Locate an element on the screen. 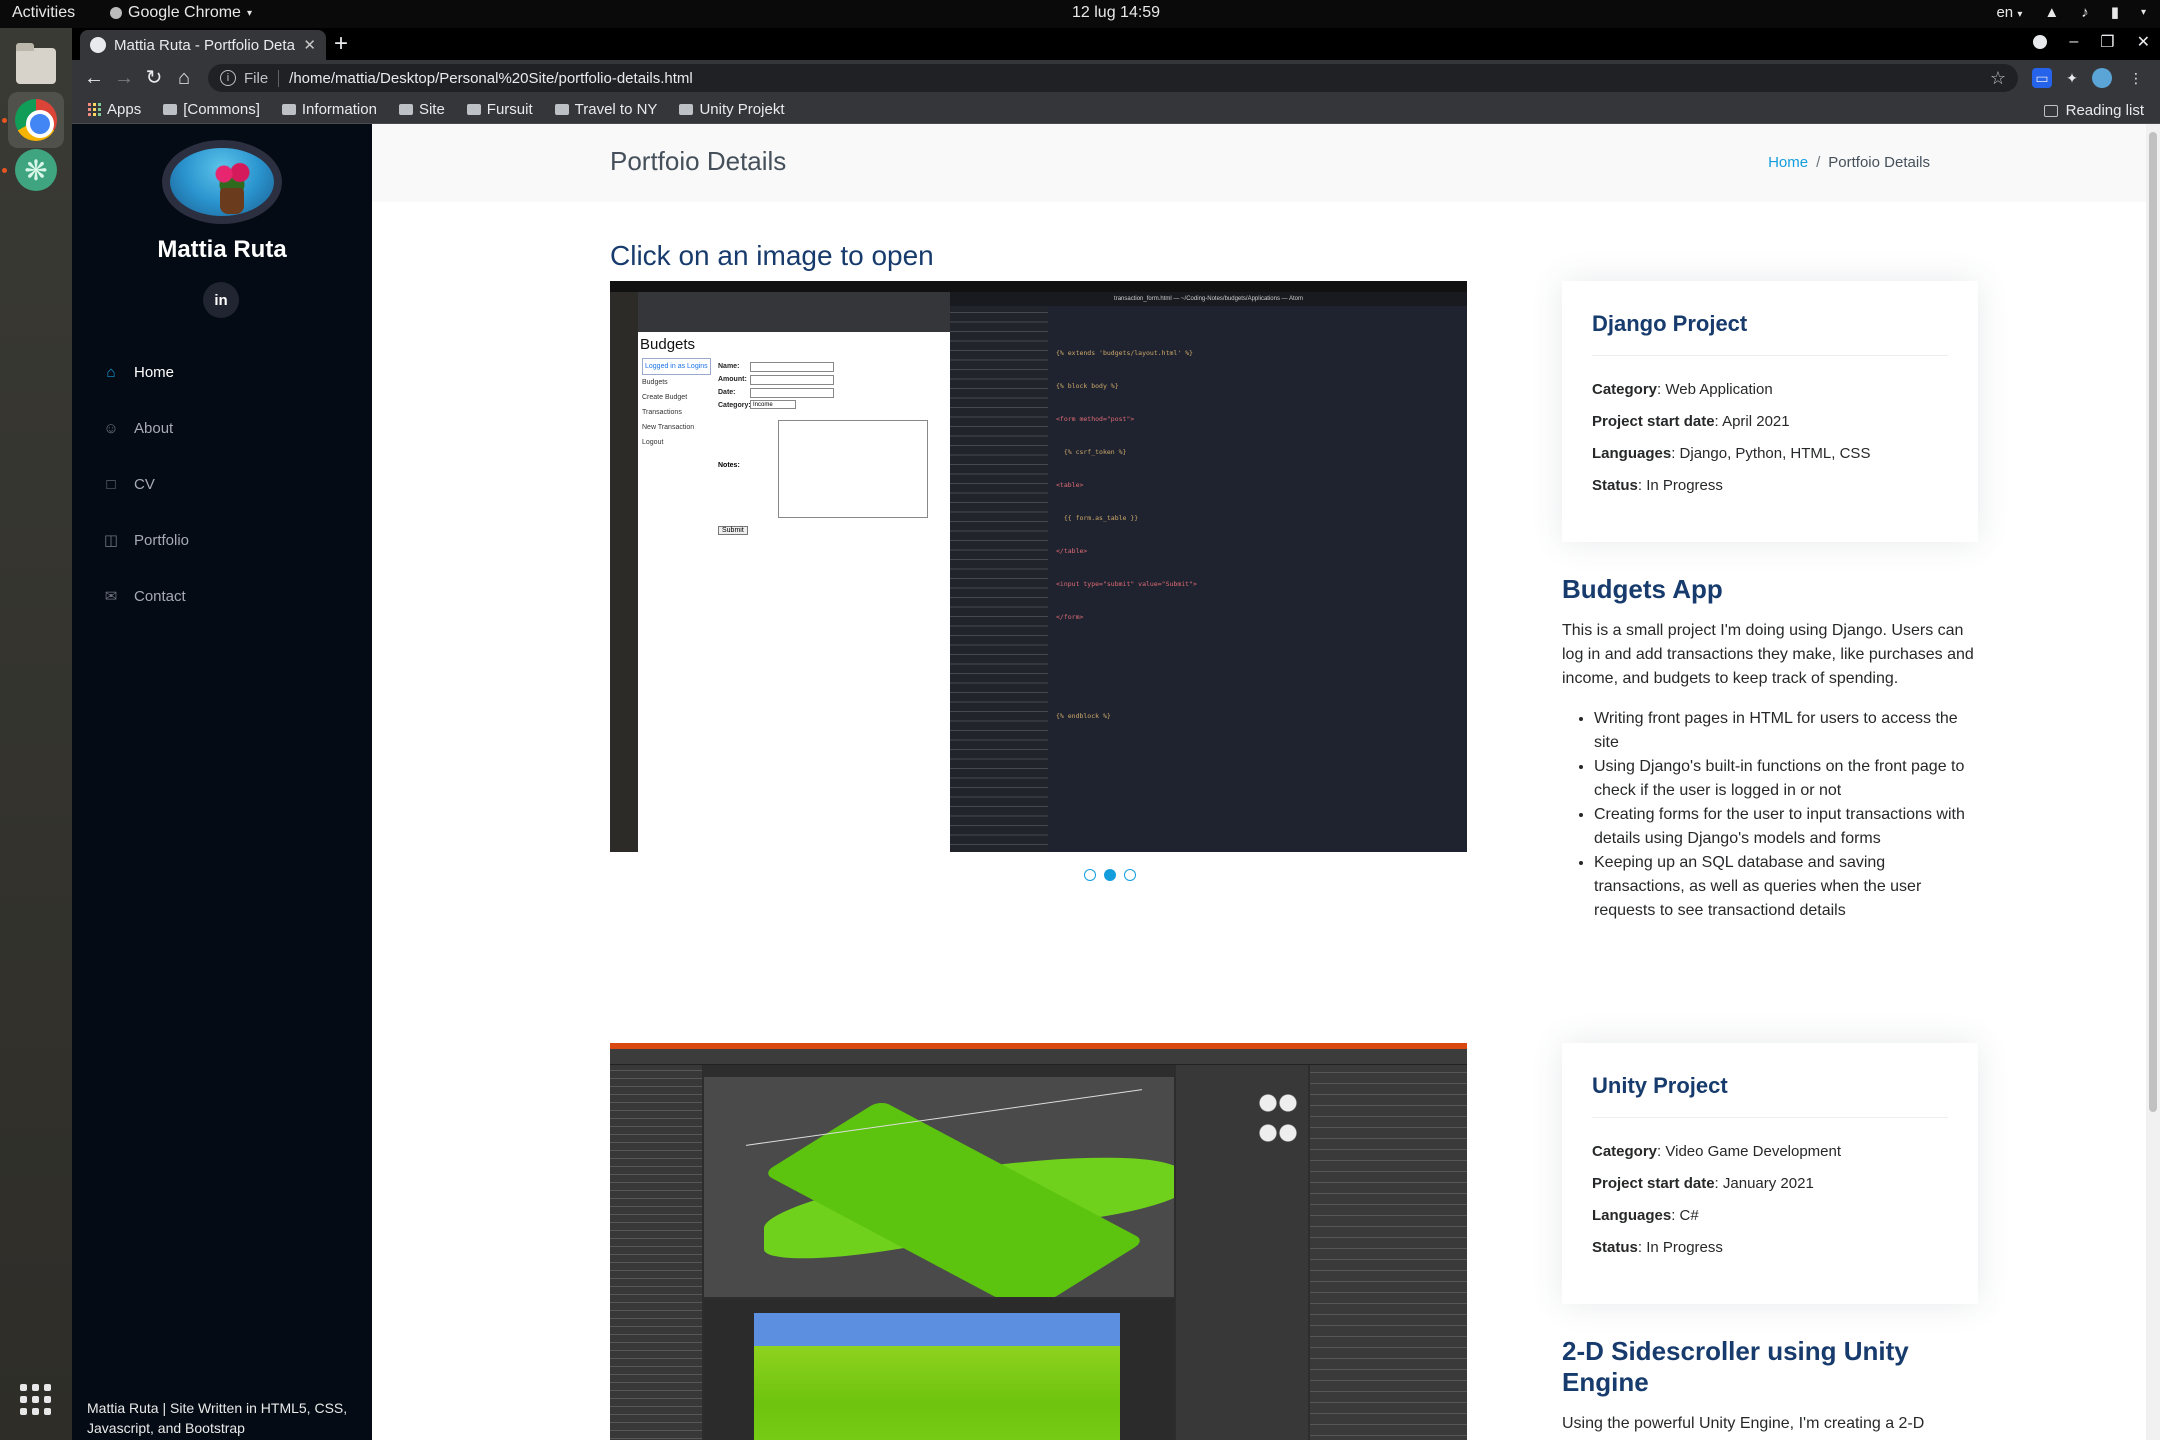 The image size is (2160, 1440). carousel-dot-active is located at coordinates (1110, 875).